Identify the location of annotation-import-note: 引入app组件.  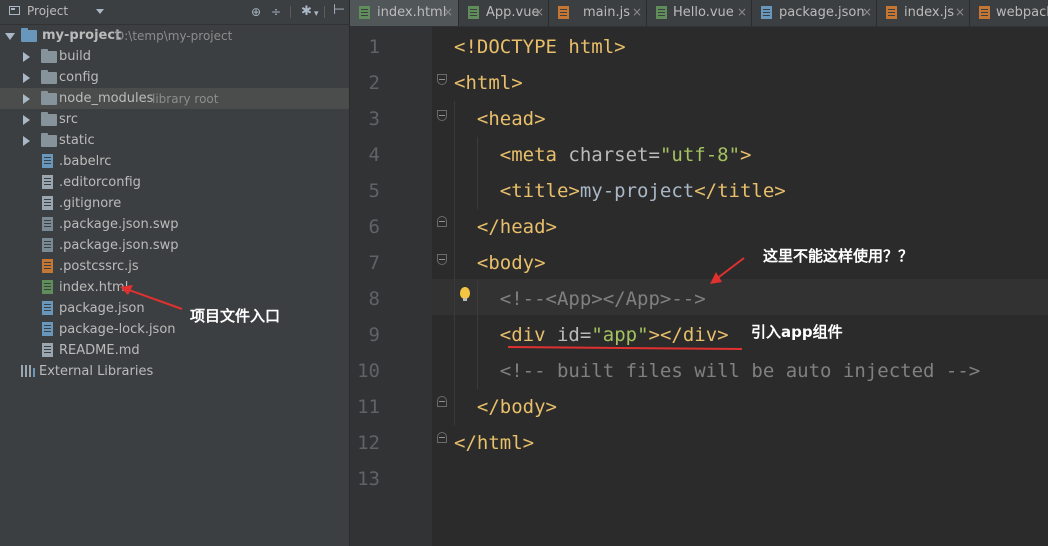
(797, 332).